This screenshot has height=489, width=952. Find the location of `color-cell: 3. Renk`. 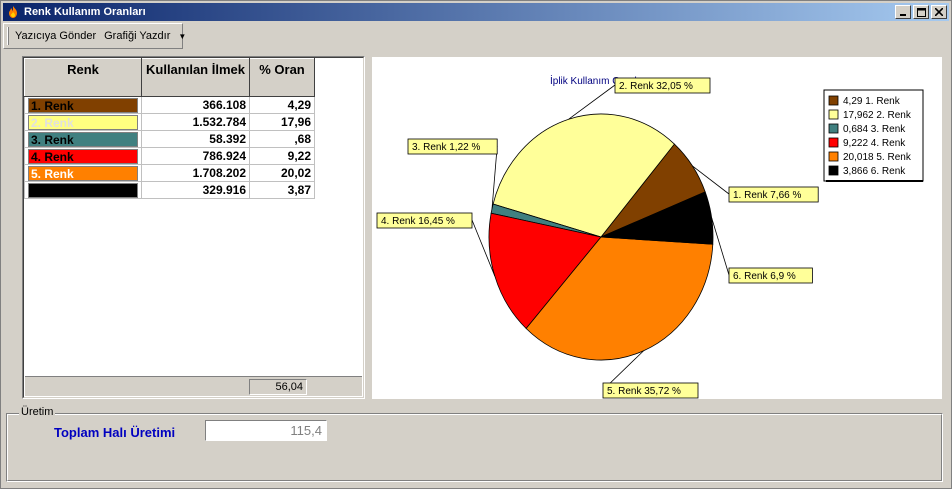

color-cell: 3. Renk is located at coordinates (83, 139).